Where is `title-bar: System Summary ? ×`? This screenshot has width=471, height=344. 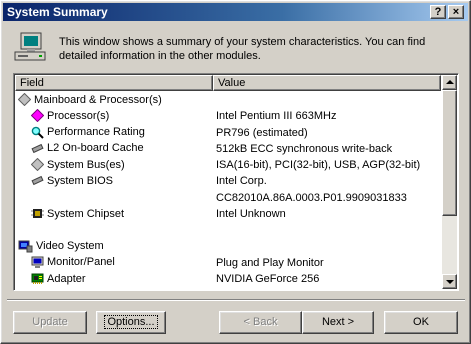 title-bar: System Summary ? × is located at coordinates (235, 12).